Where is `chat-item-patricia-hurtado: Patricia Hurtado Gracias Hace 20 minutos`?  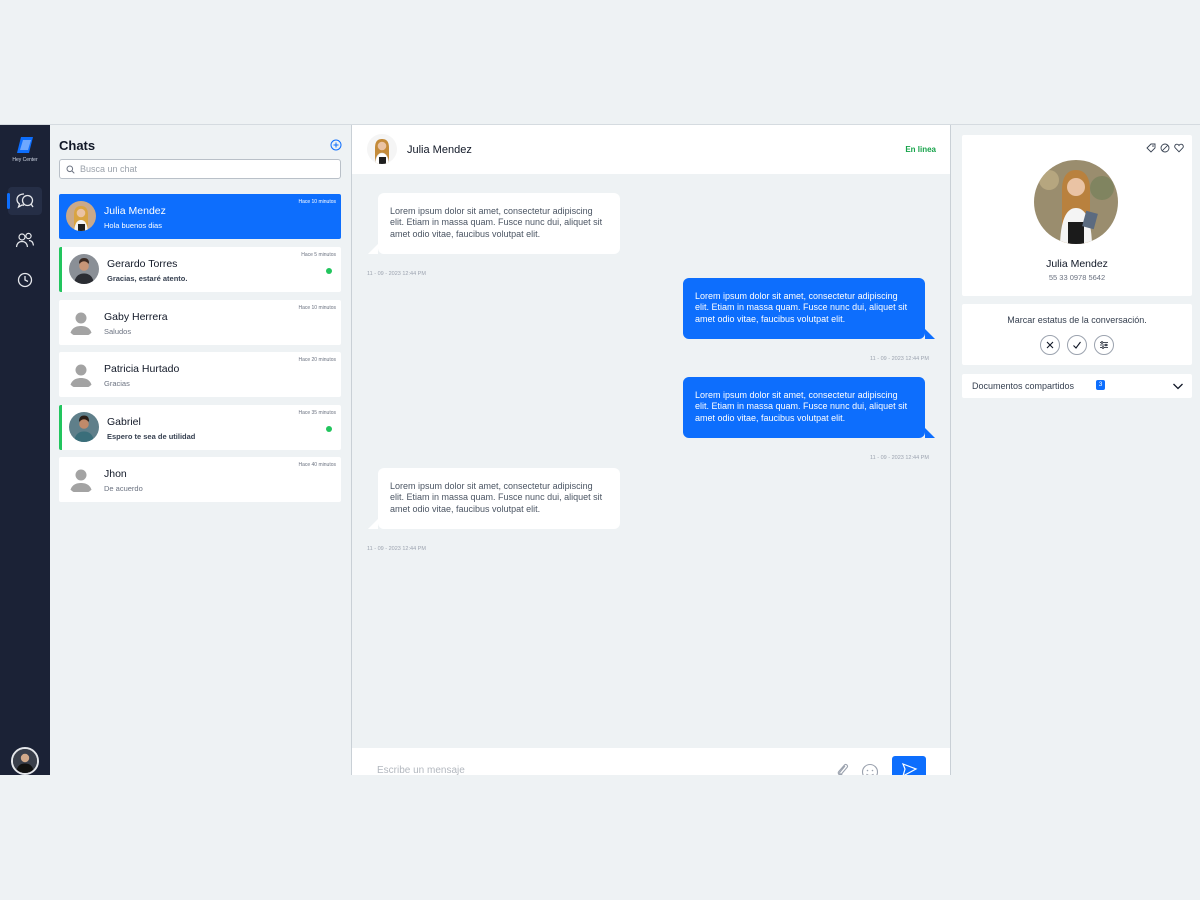 chat-item-patricia-hurtado: Patricia Hurtado Gracias Hace 20 minutos is located at coordinates (200, 374).